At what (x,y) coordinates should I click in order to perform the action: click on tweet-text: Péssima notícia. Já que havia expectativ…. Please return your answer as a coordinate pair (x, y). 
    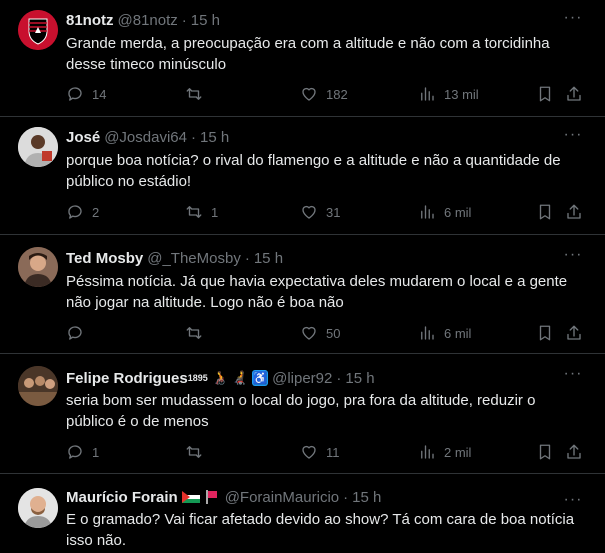
    Looking at the image, I should click on (317, 292).